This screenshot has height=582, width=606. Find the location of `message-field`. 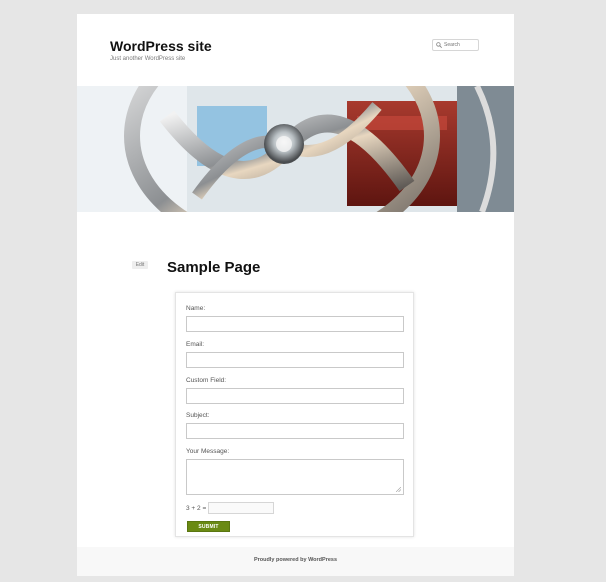

message-field is located at coordinates (295, 477).